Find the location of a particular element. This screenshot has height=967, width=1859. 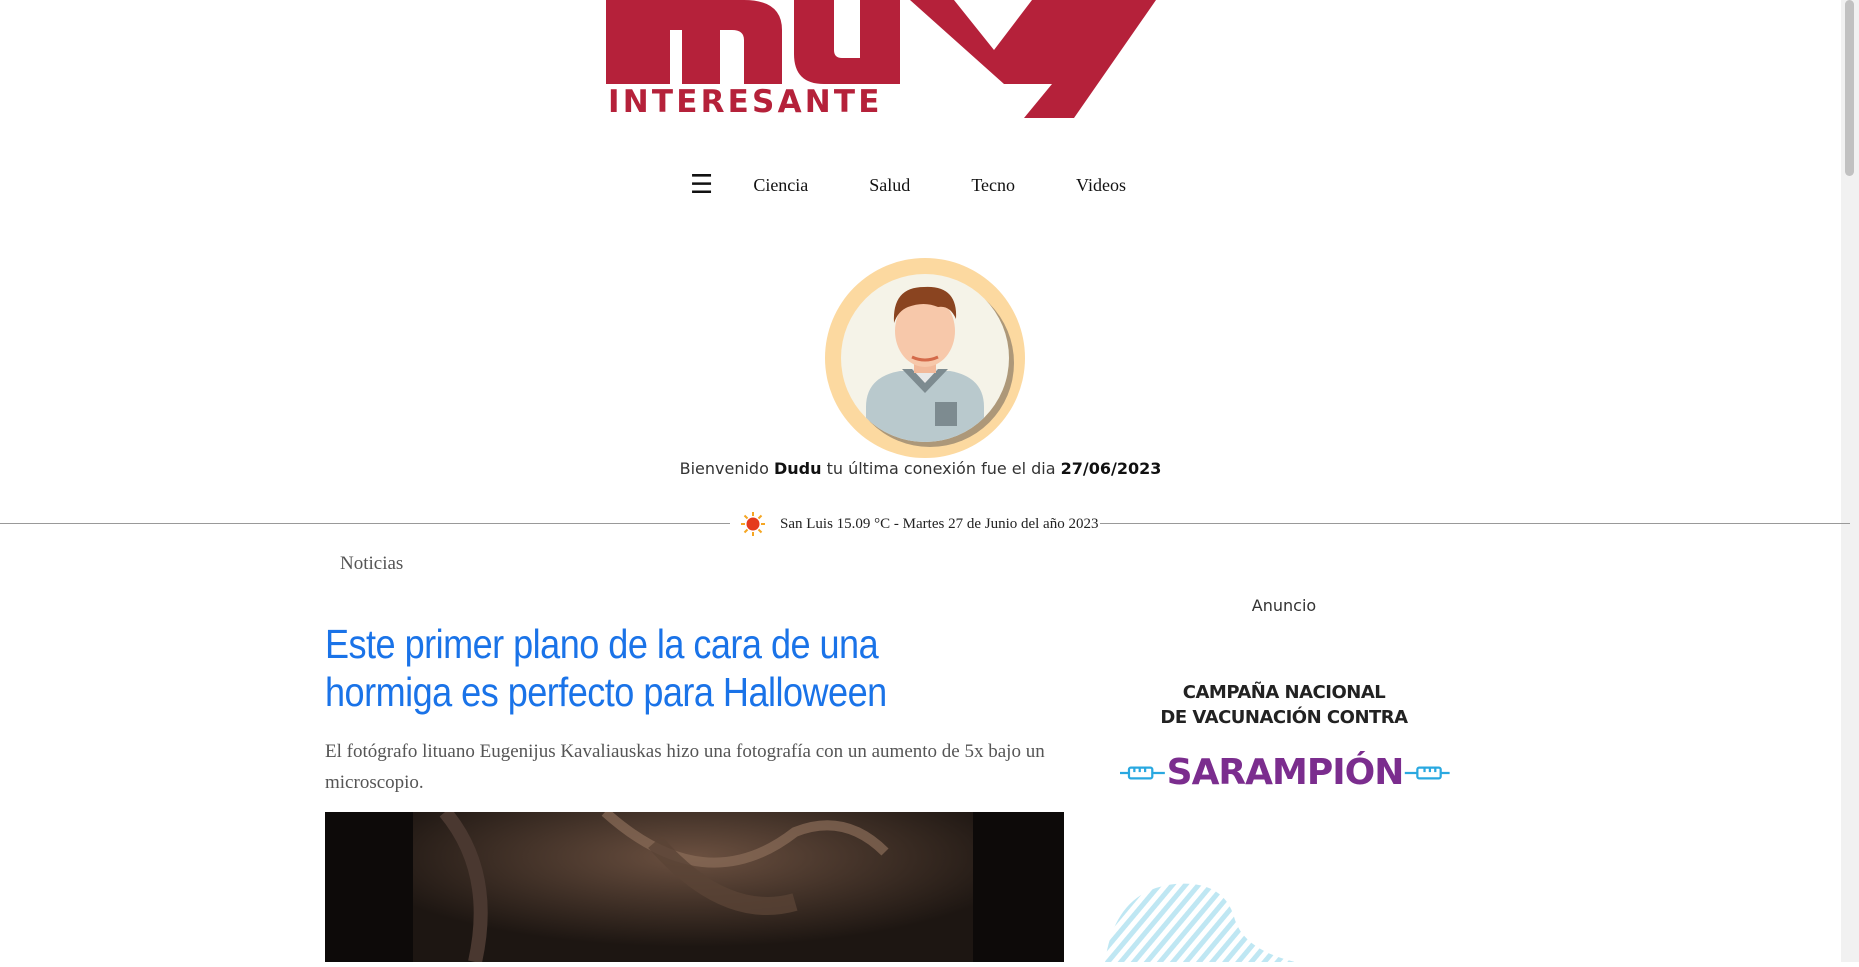

ad-stripes-graphic is located at coordinates (1200, 922).